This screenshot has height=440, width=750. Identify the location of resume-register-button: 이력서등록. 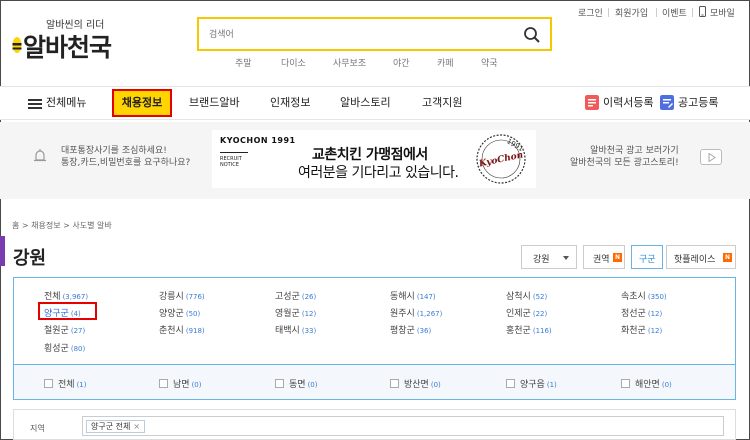
(628, 103).